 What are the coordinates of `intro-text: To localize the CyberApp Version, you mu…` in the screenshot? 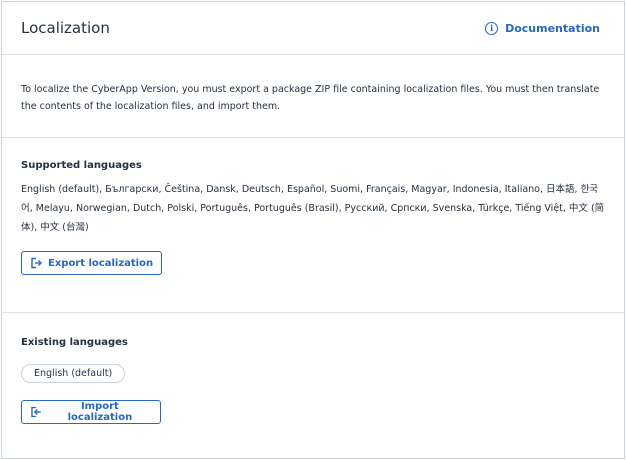 It's located at (310, 98).